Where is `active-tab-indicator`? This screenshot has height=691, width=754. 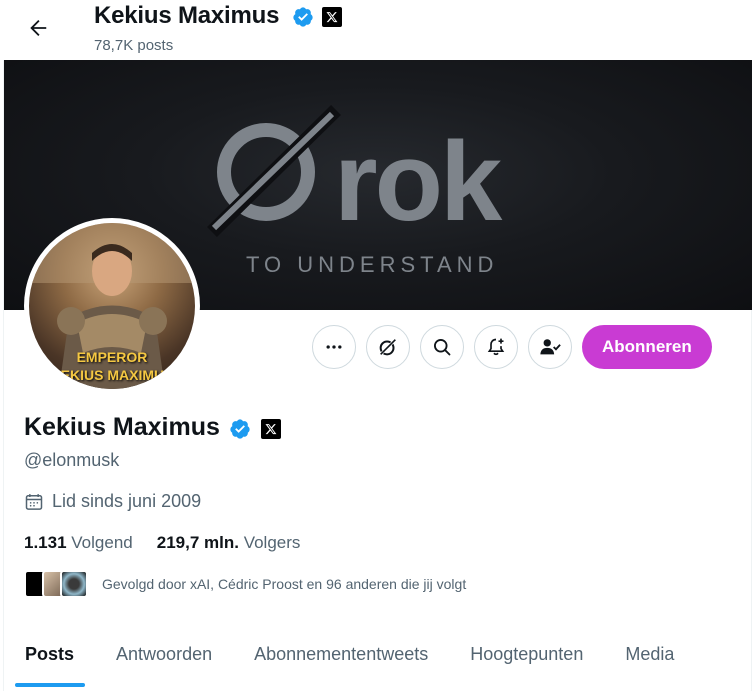
active-tab-indicator is located at coordinates (50, 685).